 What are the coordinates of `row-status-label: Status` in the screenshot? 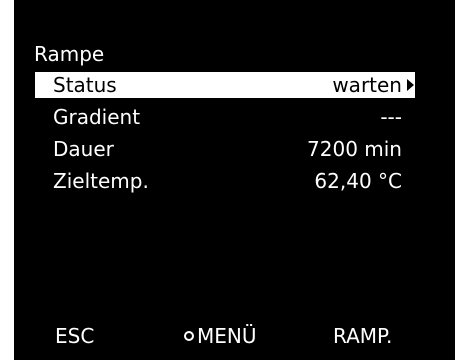 It's located at (85, 85).